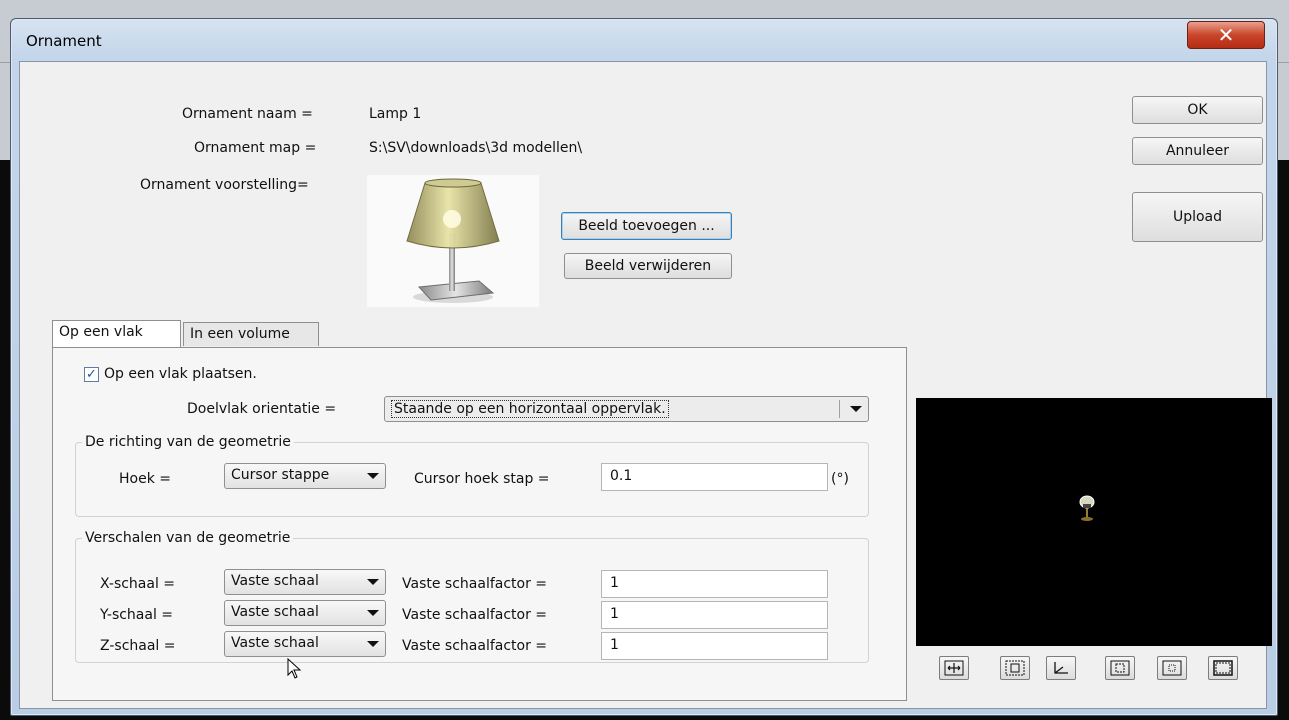  I want to click on x-factor-label: Vaste schaalfactor =, so click(475, 584).